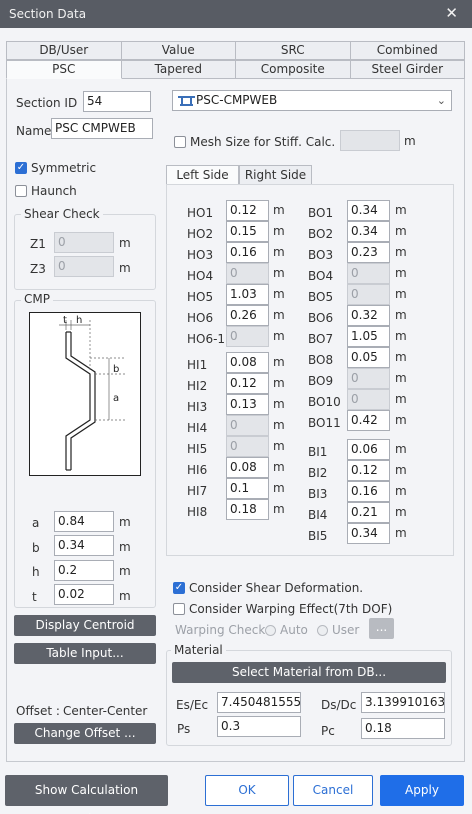 The image size is (472, 814). Describe the element at coordinates (333, 790) in the screenshot. I see `cancel-button: Cancel` at that location.